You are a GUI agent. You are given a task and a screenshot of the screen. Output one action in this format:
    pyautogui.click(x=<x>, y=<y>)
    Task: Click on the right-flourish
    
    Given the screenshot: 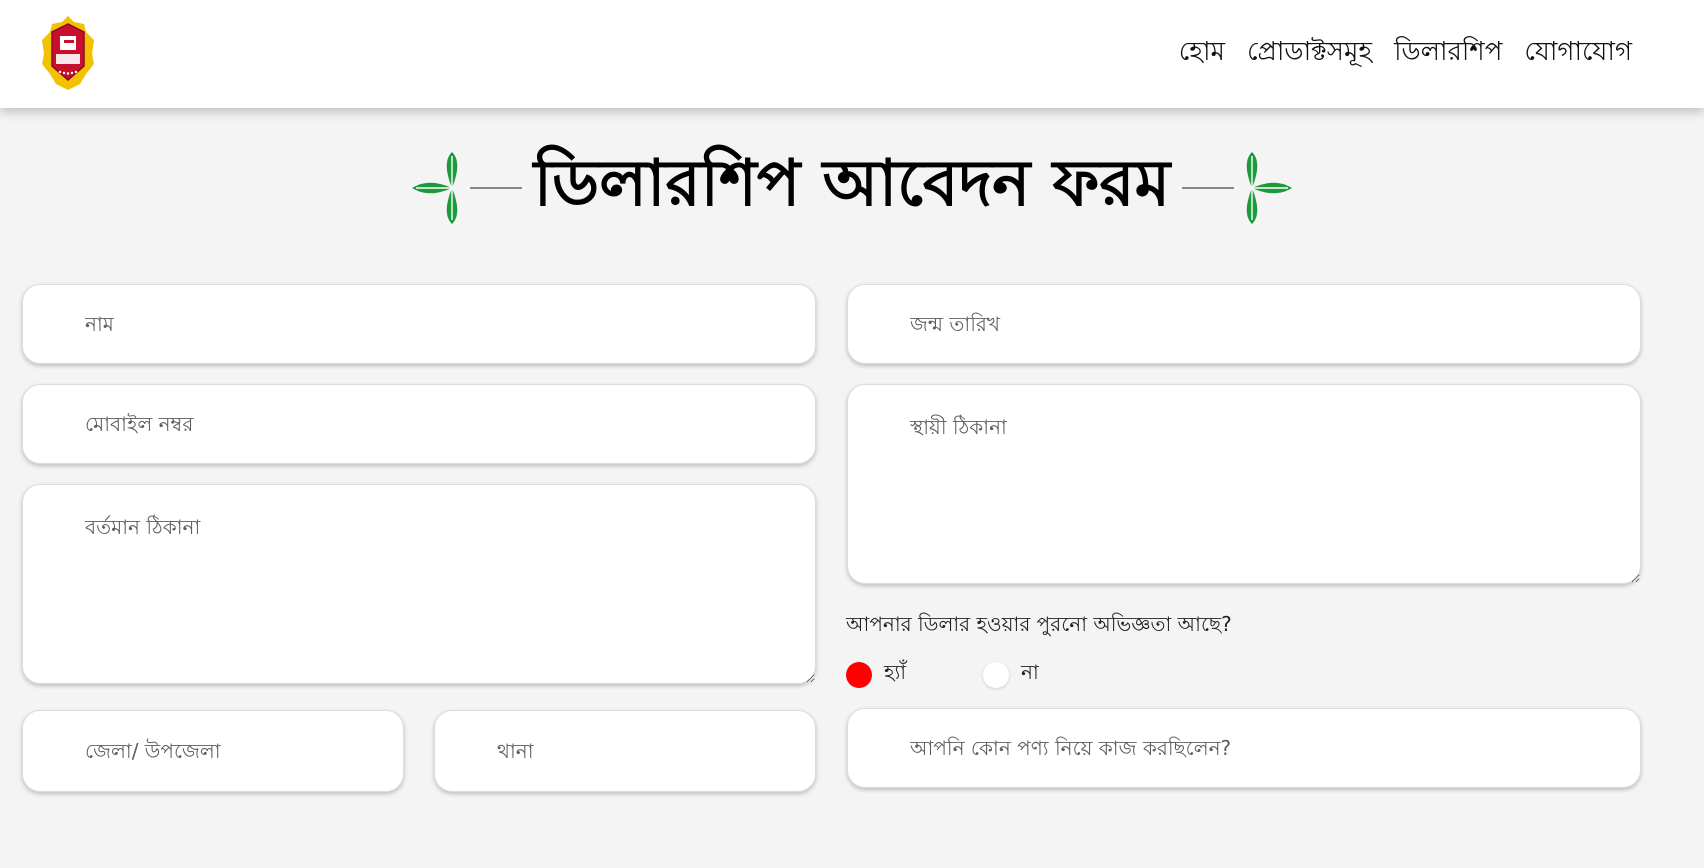 What is the action you would take?
    pyautogui.click(x=1238, y=188)
    